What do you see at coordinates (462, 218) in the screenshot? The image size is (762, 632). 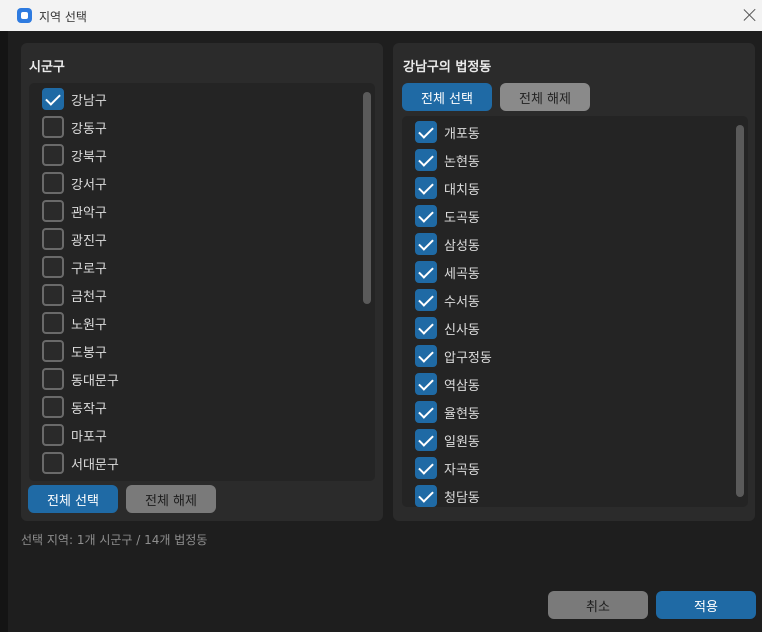 I see `dong-label: 도곡동` at bounding box center [462, 218].